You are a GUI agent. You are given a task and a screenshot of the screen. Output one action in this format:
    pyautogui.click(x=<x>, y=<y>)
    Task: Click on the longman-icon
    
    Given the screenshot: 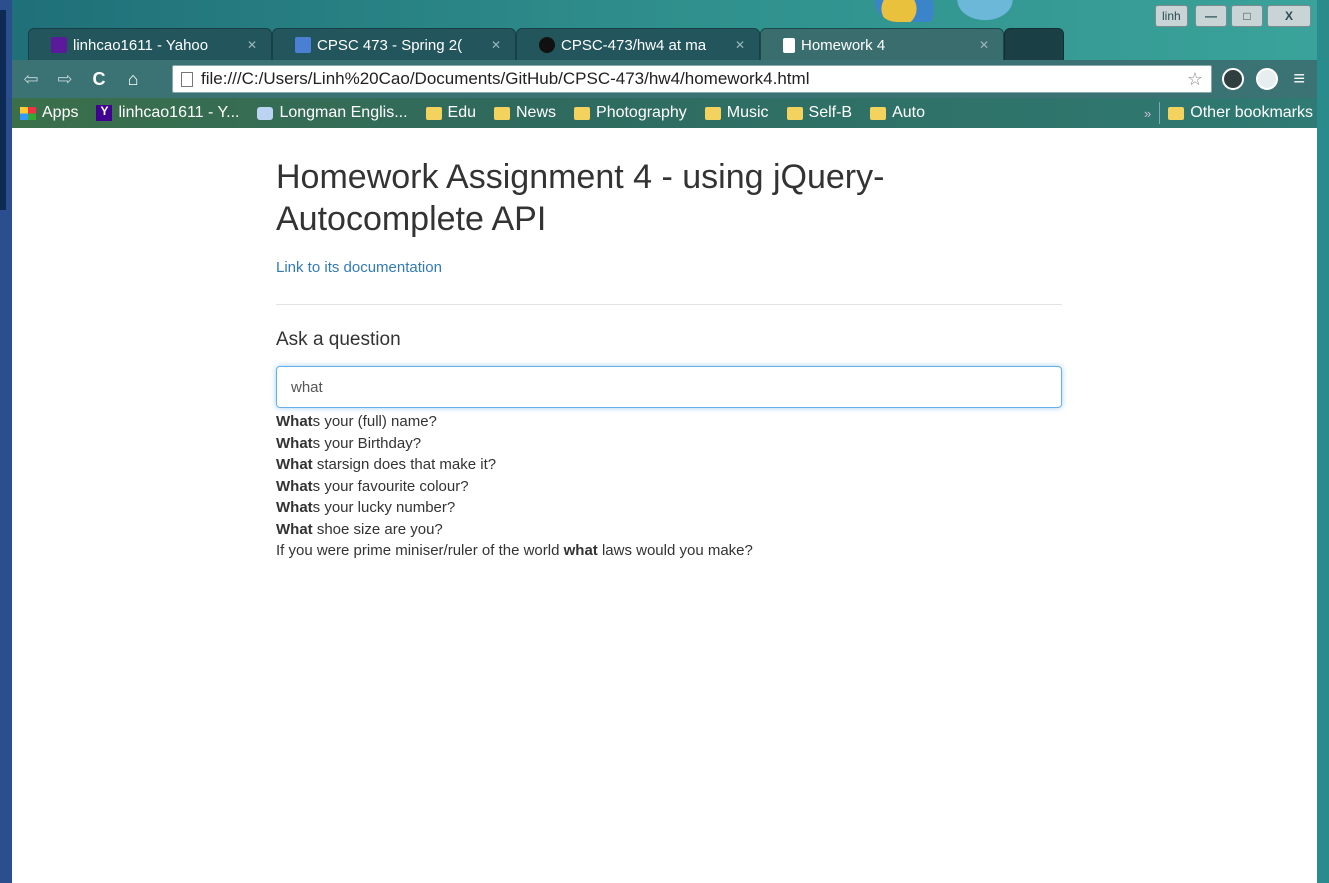 What is the action you would take?
    pyautogui.click(x=265, y=113)
    